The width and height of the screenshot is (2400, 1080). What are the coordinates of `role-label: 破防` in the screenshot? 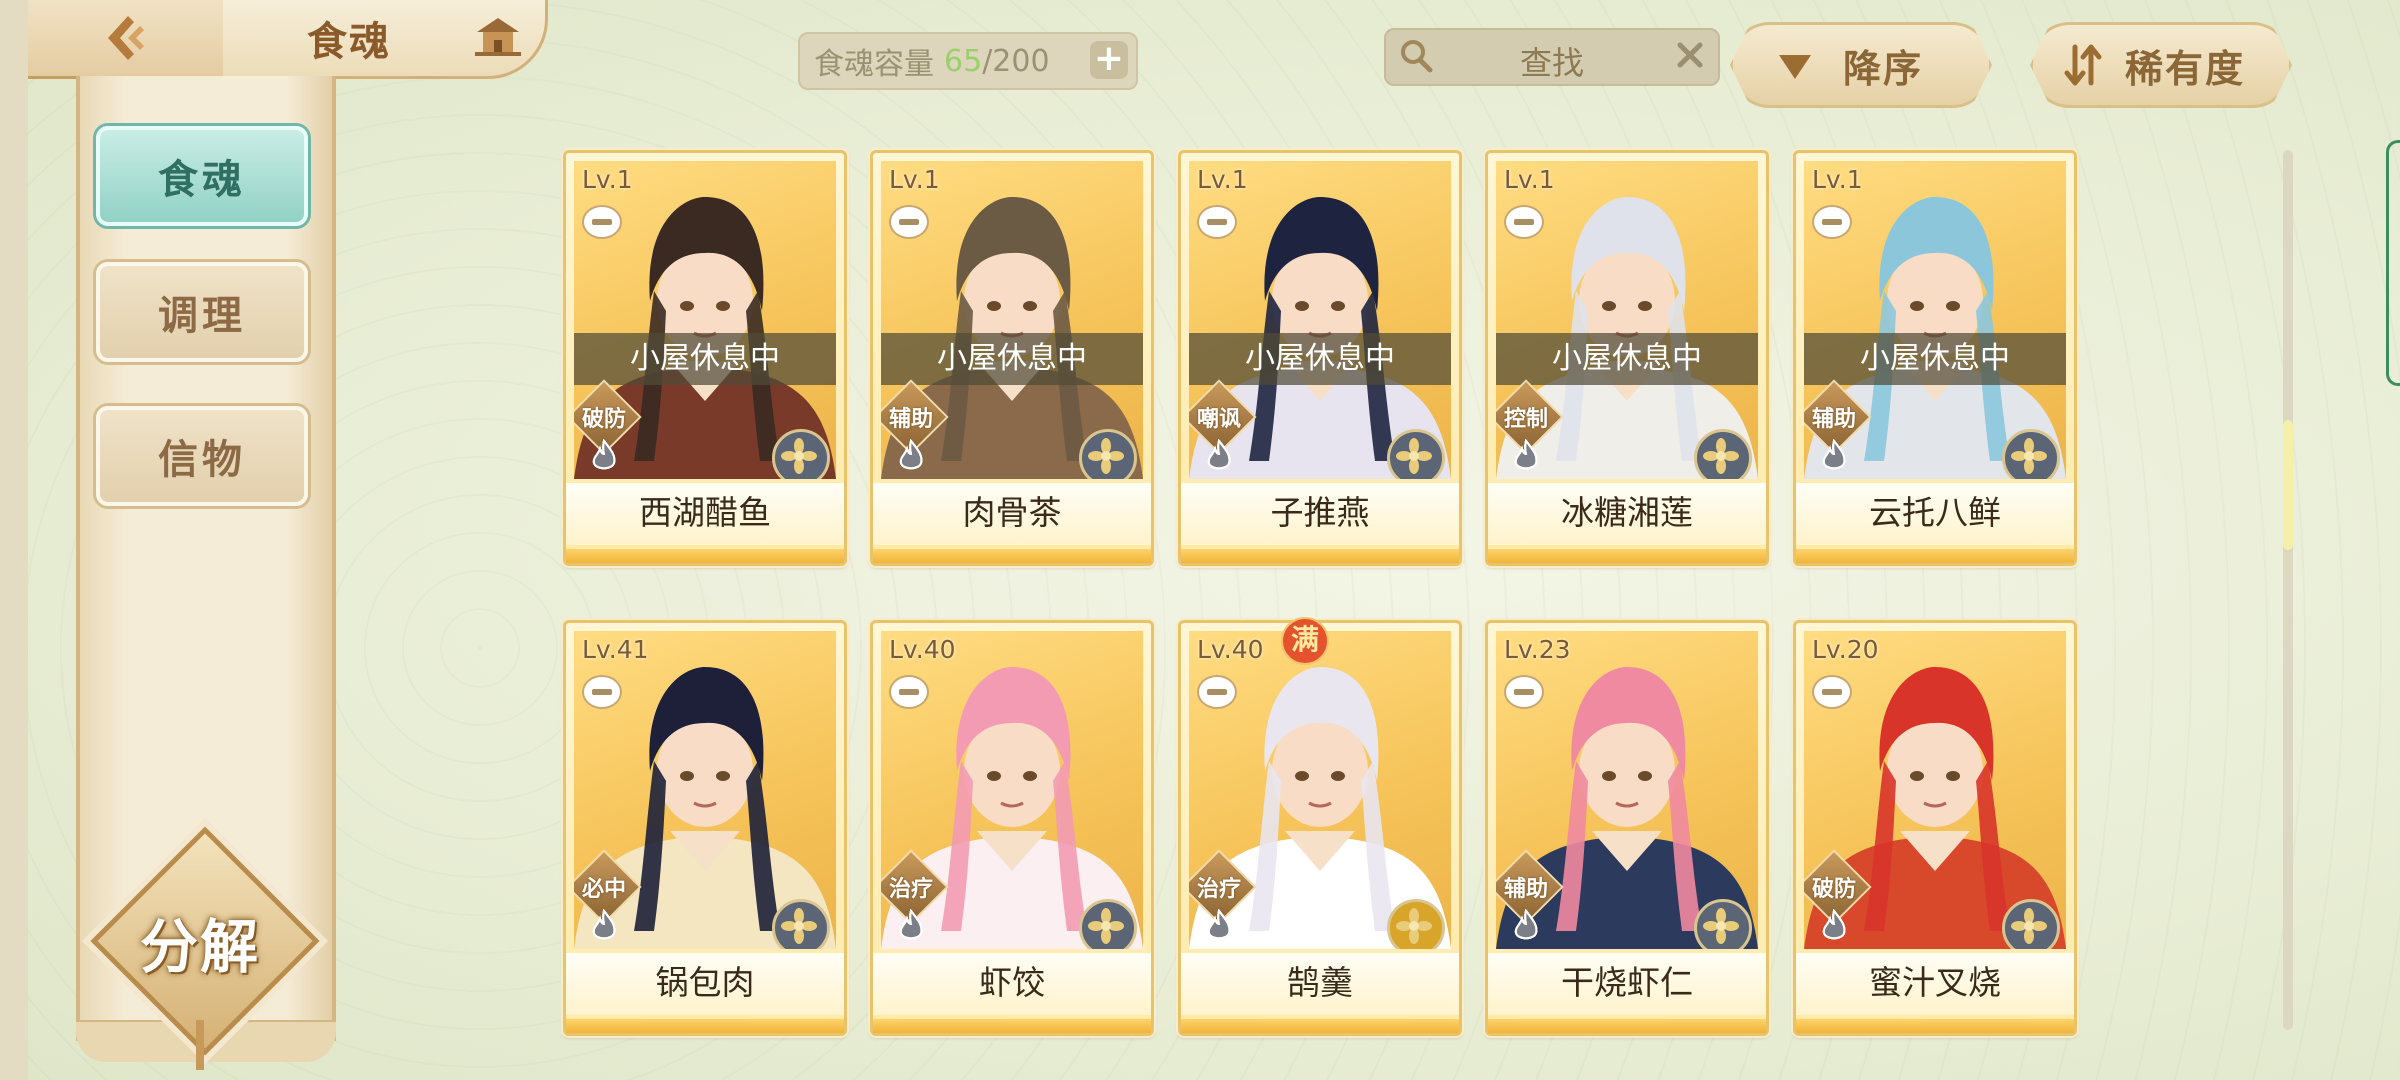 It's located at (1833, 889).